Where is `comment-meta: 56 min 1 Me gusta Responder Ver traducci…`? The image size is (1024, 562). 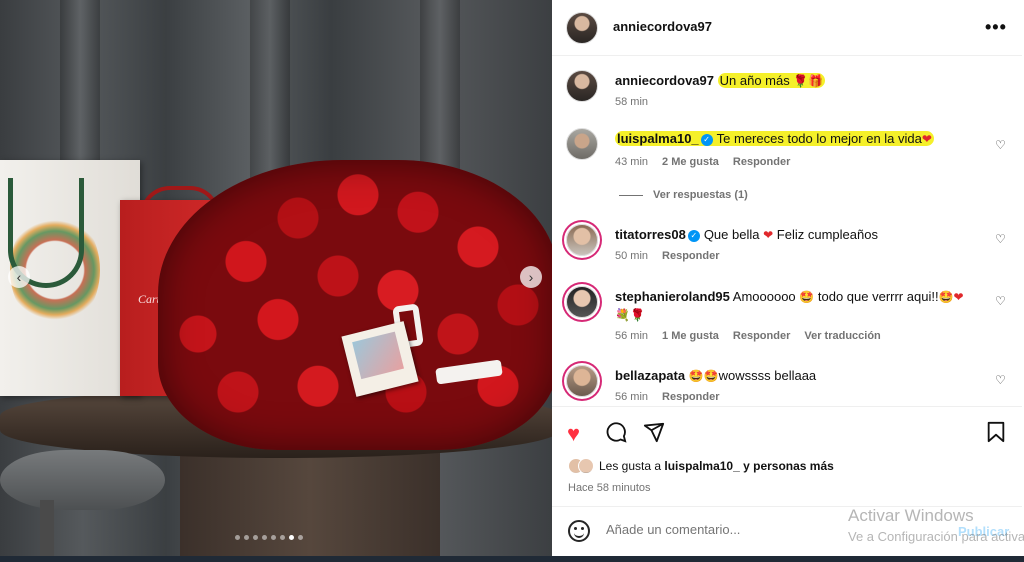
comment-meta: 56 min 1 Me gusta Responder Ver traducci… is located at coordinates (748, 336).